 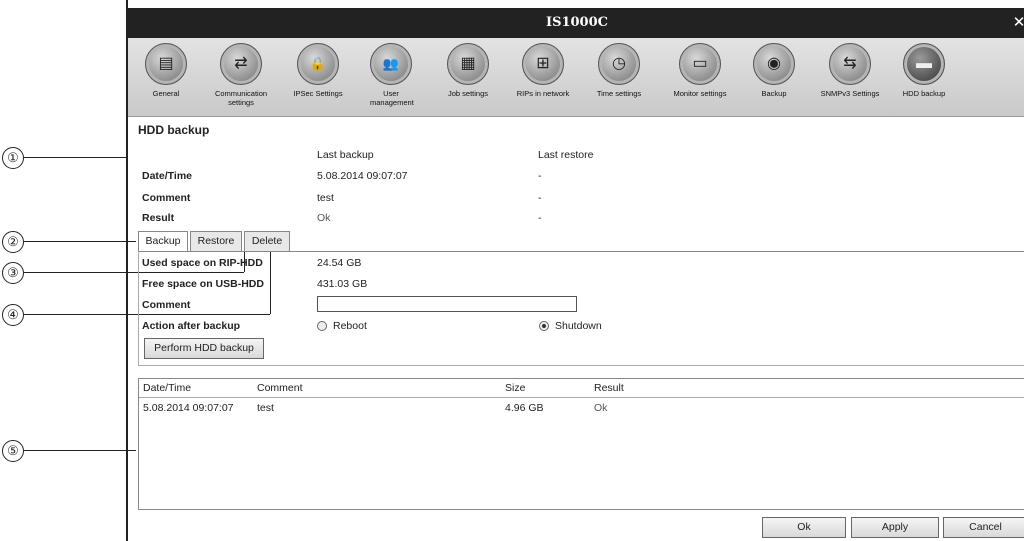 I want to click on close-icon: ✕, so click(x=1018, y=22).